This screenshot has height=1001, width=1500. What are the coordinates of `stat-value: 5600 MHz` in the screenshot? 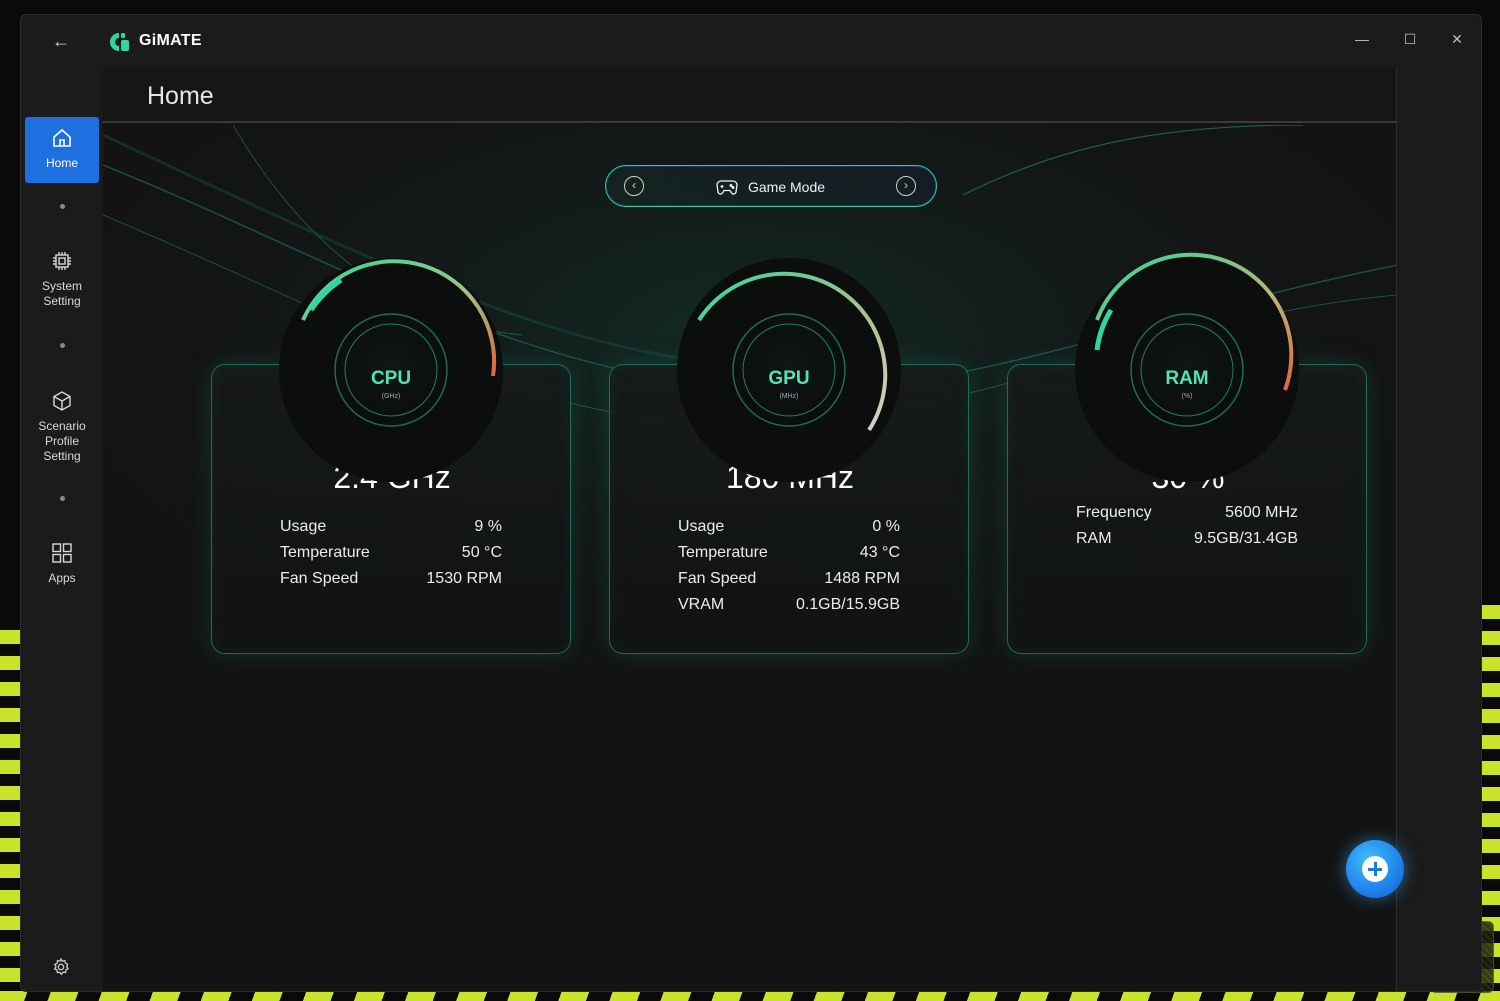 It's located at (1261, 512).